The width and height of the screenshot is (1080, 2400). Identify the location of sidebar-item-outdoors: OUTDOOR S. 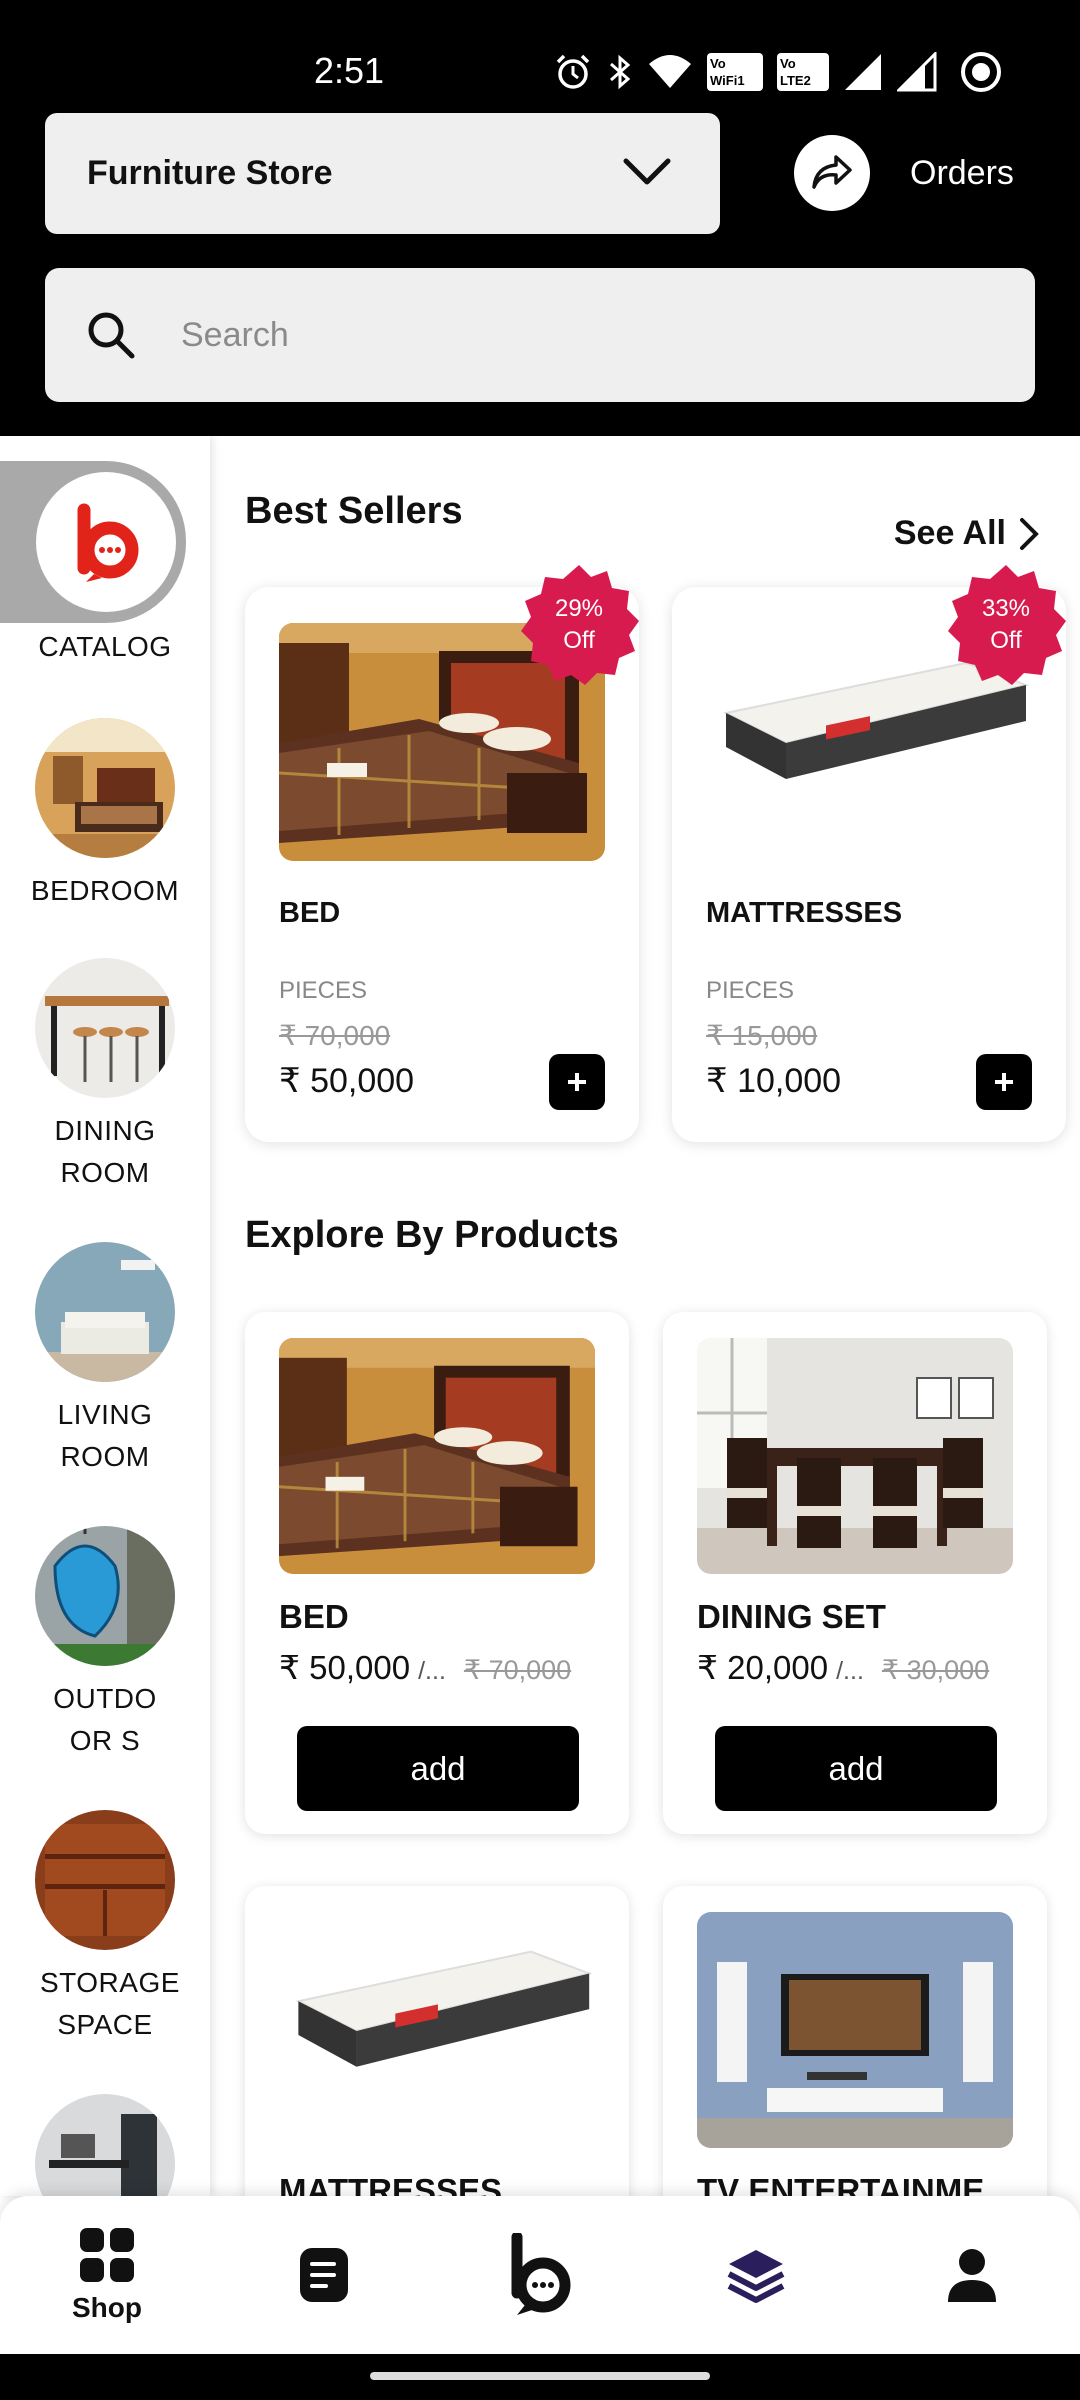
(105, 1644).